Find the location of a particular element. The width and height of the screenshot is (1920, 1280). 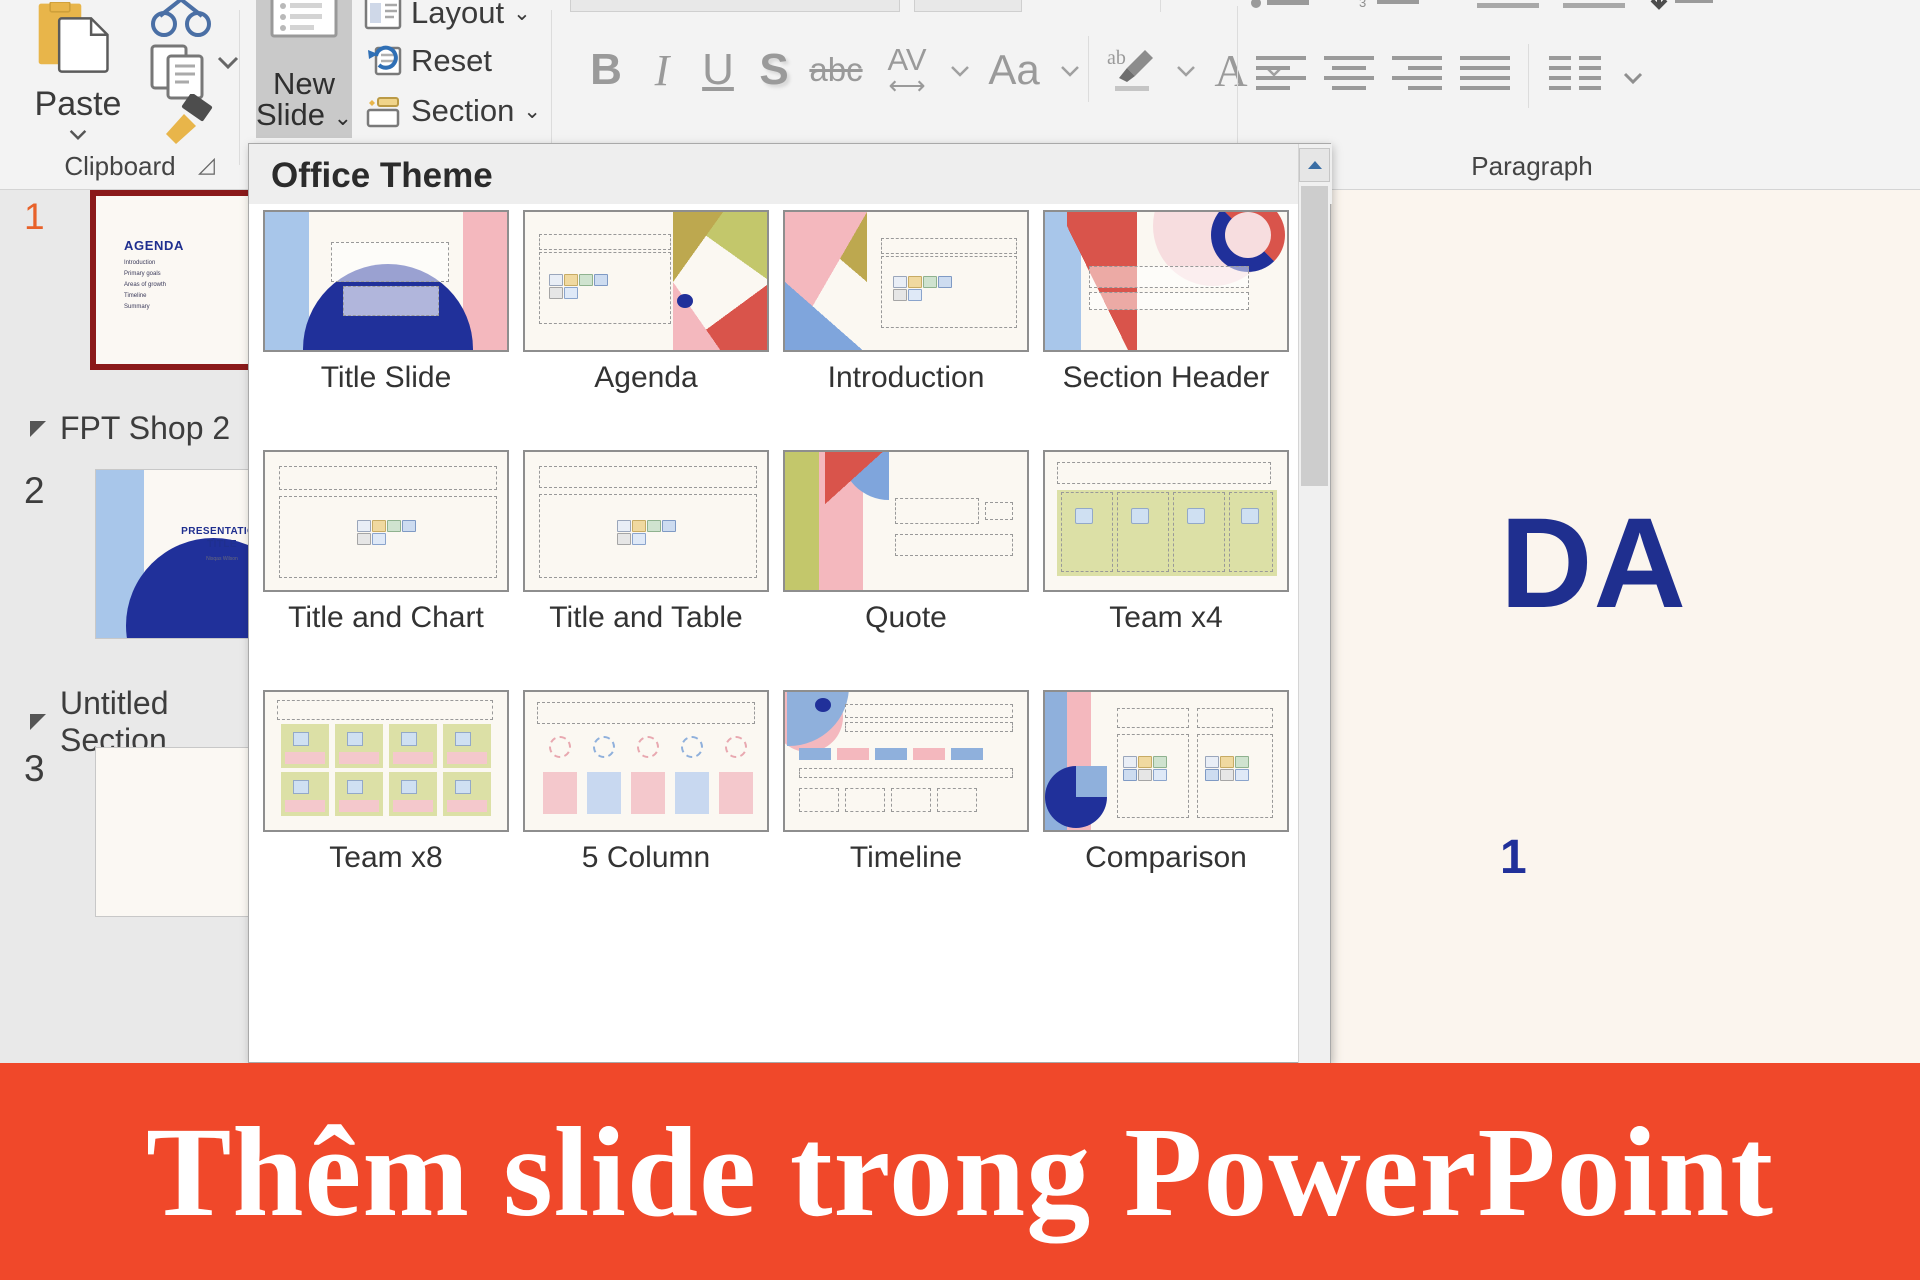

font-size-input: 6 is located at coordinates (968, 6).